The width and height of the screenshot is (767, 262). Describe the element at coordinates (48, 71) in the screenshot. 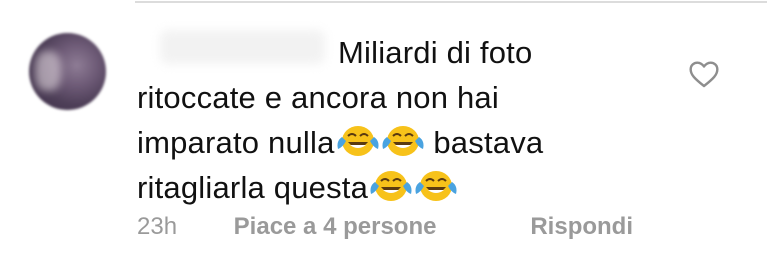

I see `avatar-blur-overlay` at that location.